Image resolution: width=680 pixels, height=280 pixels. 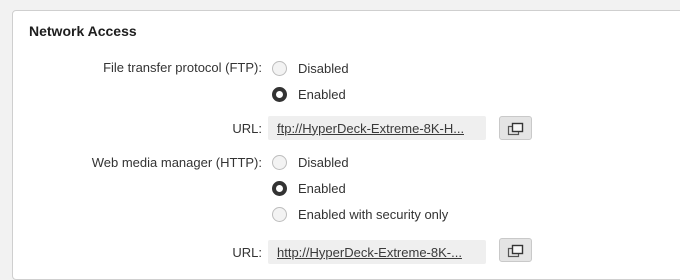 What do you see at coordinates (182, 67) in the screenshot?
I see `ftp-label: File transfer protocol (FTP):` at bounding box center [182, 67].